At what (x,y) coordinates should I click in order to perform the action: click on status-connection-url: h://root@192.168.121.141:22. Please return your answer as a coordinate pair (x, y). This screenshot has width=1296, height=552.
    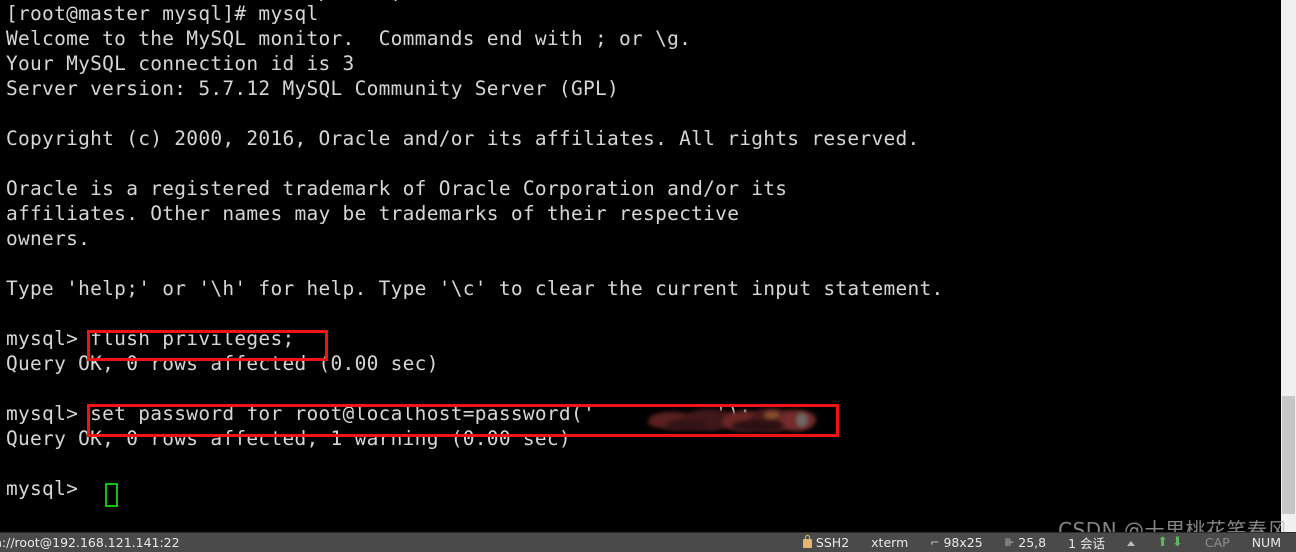
    Looking at the image, I should click on (90, 542).